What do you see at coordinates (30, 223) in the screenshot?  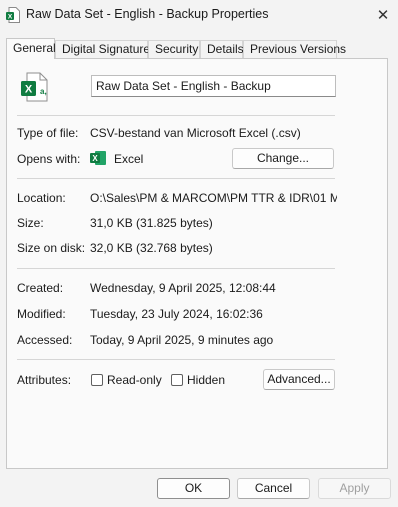 I see `size-label: Size:` at bounding box center [30, 223].